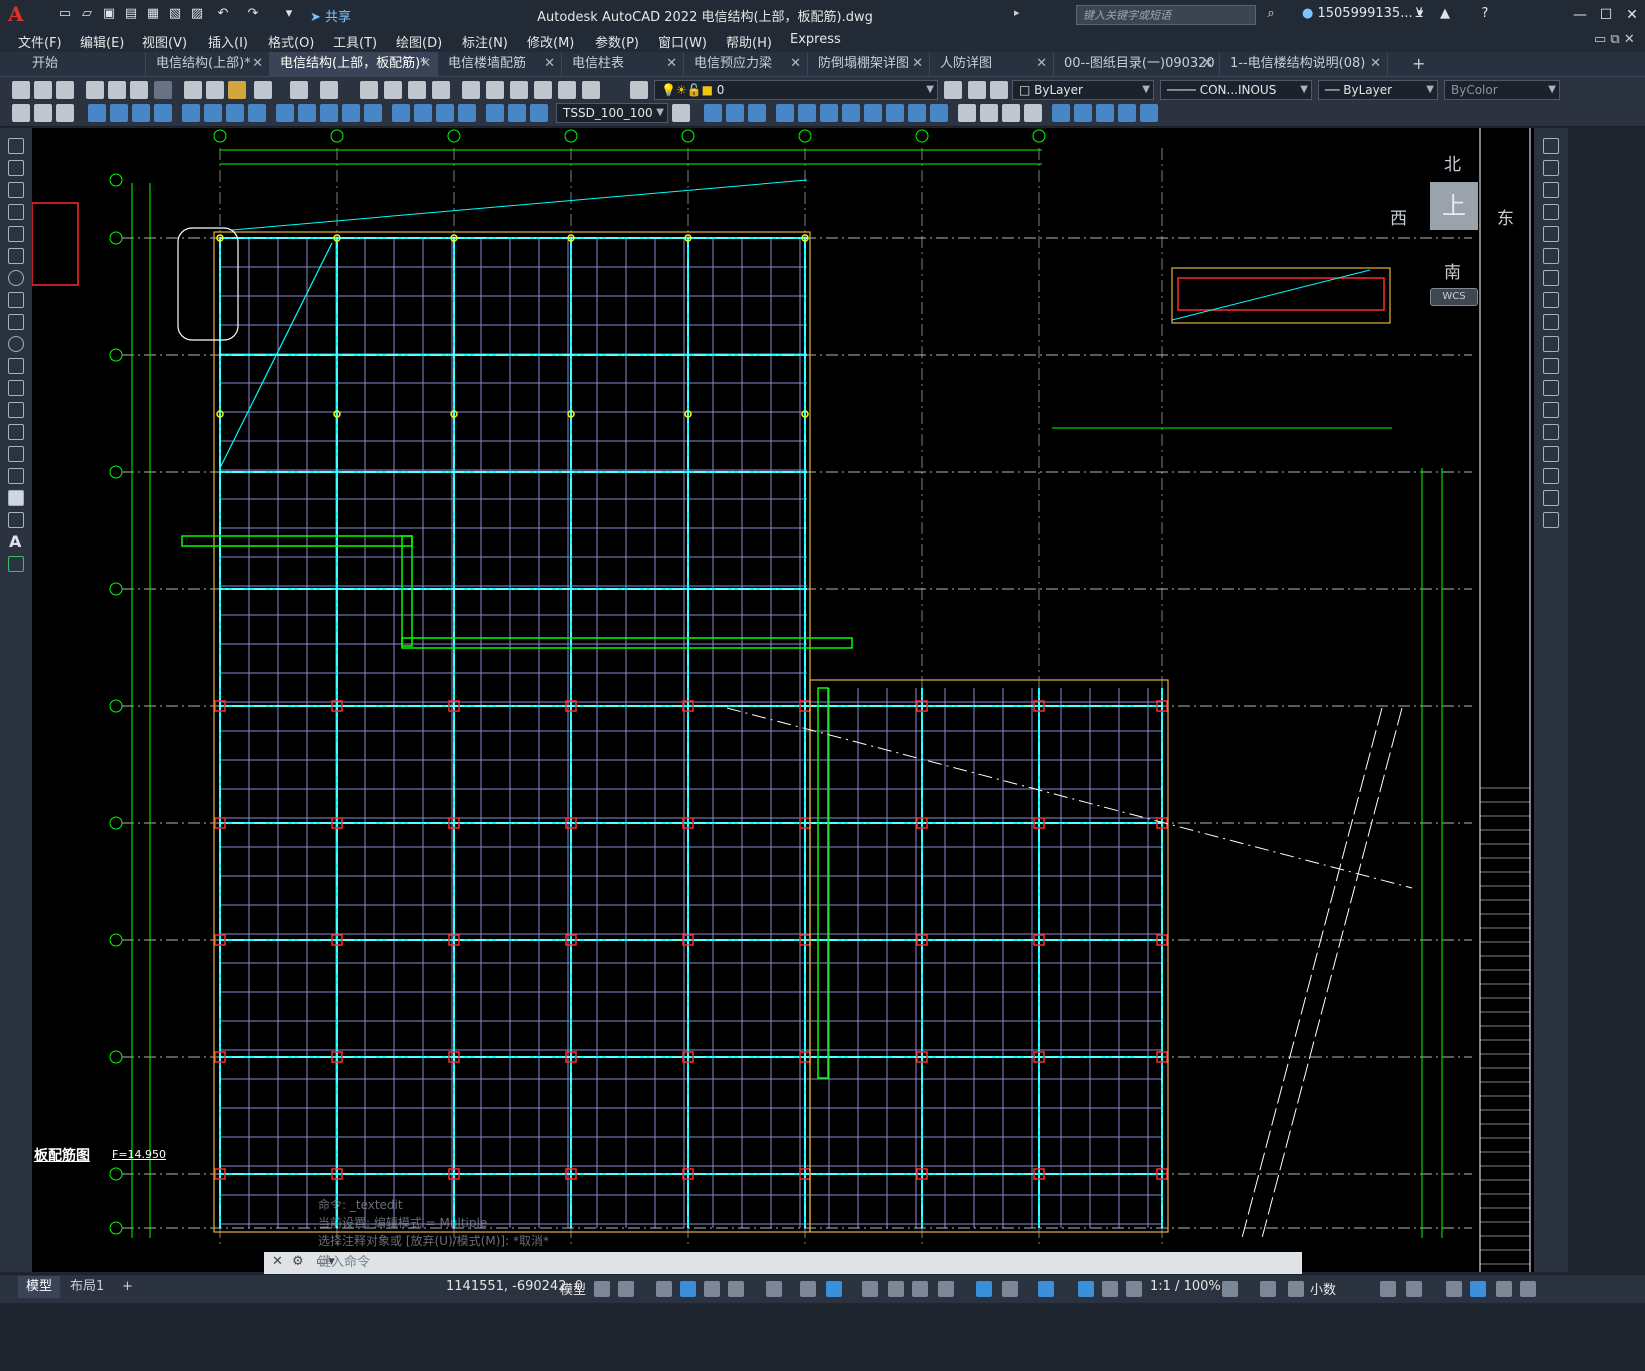 The height and width of the screenshot is (1371, 1645). I want to click on move-icon, so click(1551, 256).